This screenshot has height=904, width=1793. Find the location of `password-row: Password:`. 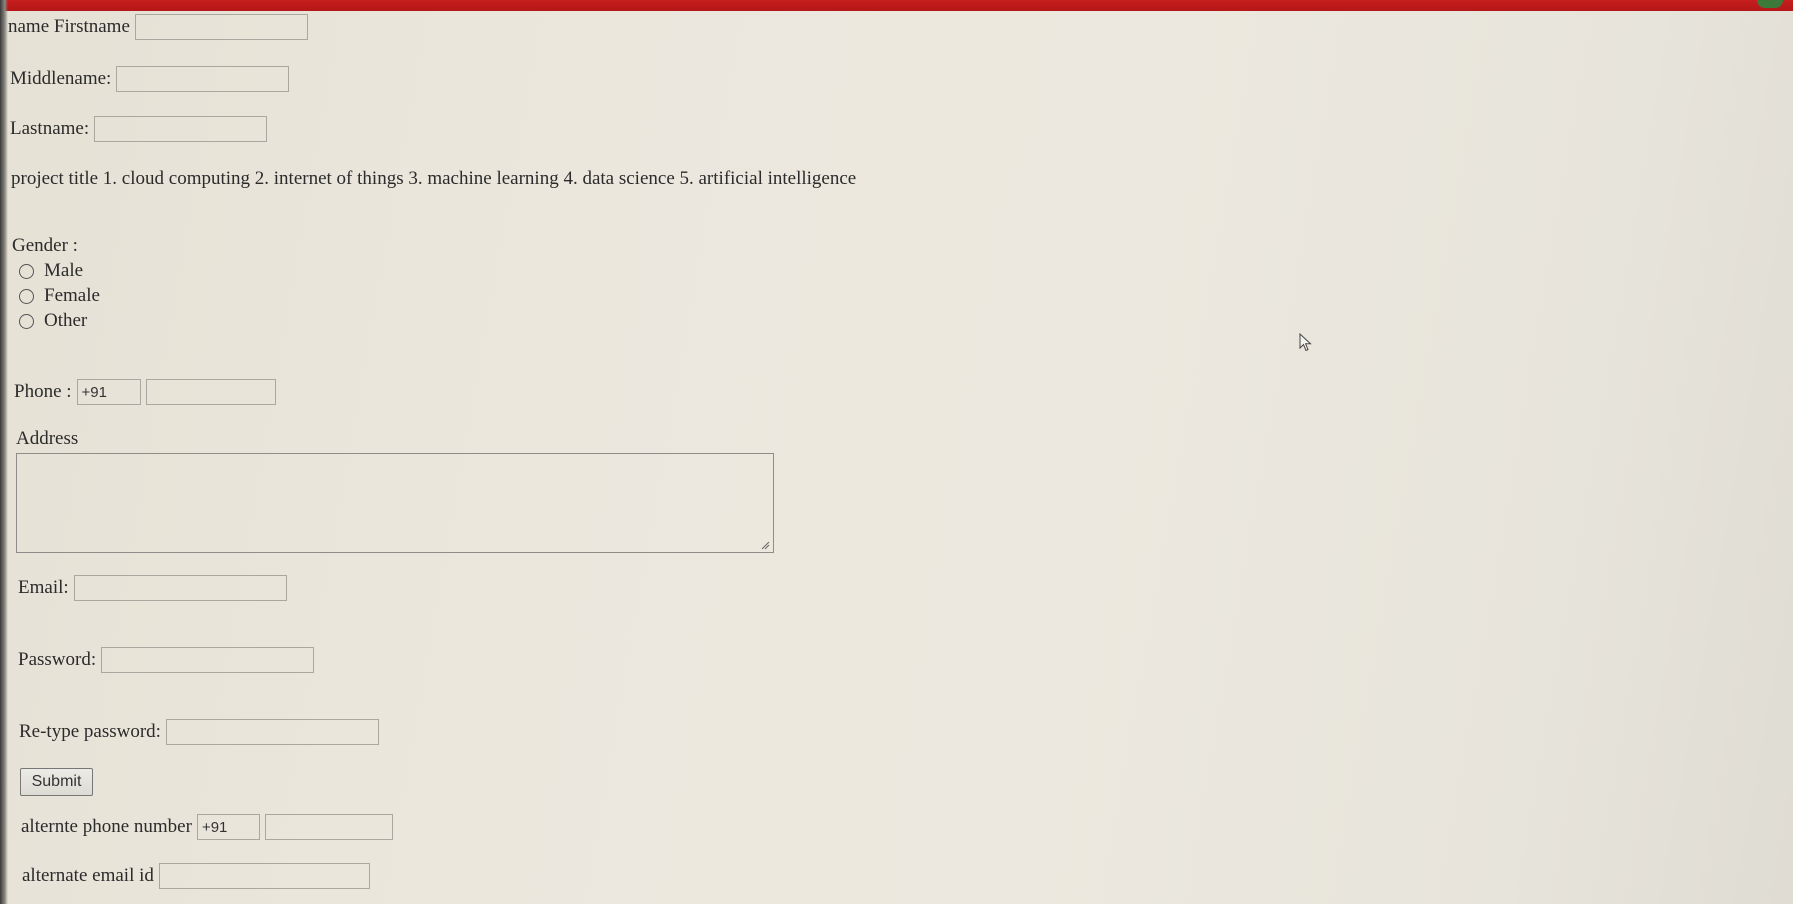

password-row: Password: is located at coordinates (166, 660).